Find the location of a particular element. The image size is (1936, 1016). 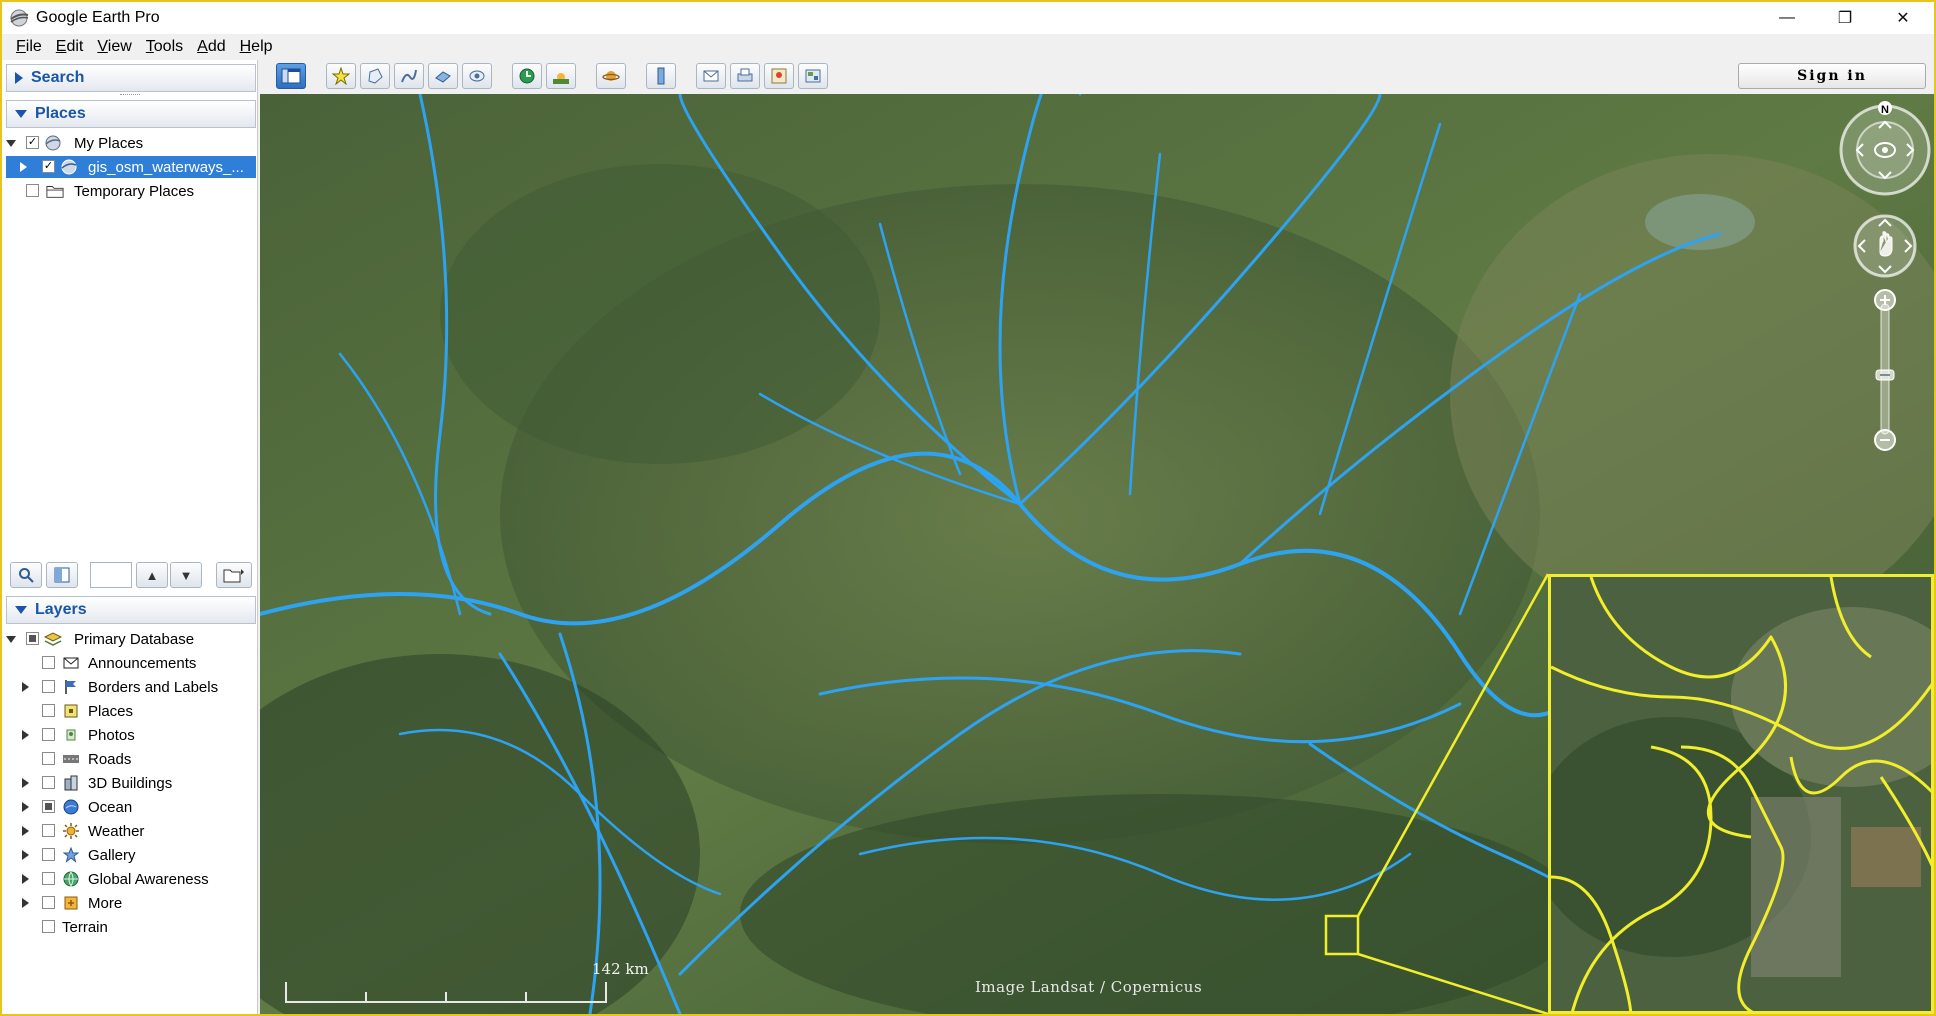

folder-add-icon is located at coordinates (233, 576).